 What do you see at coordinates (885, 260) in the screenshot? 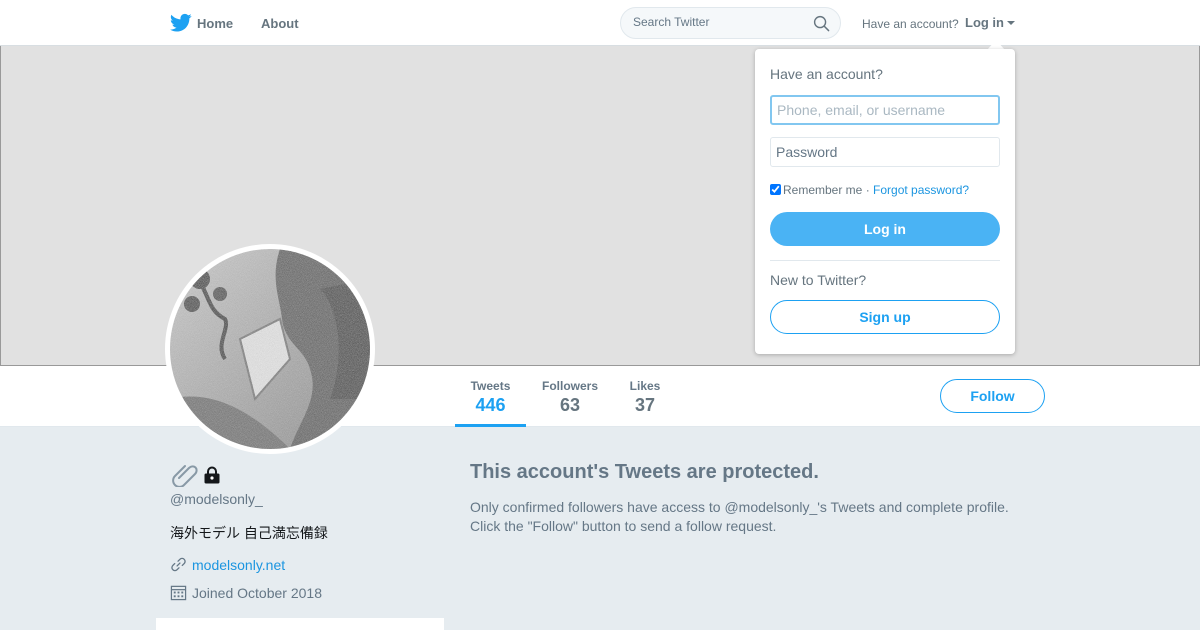
I see `divider` at bounding box center [885, 260].